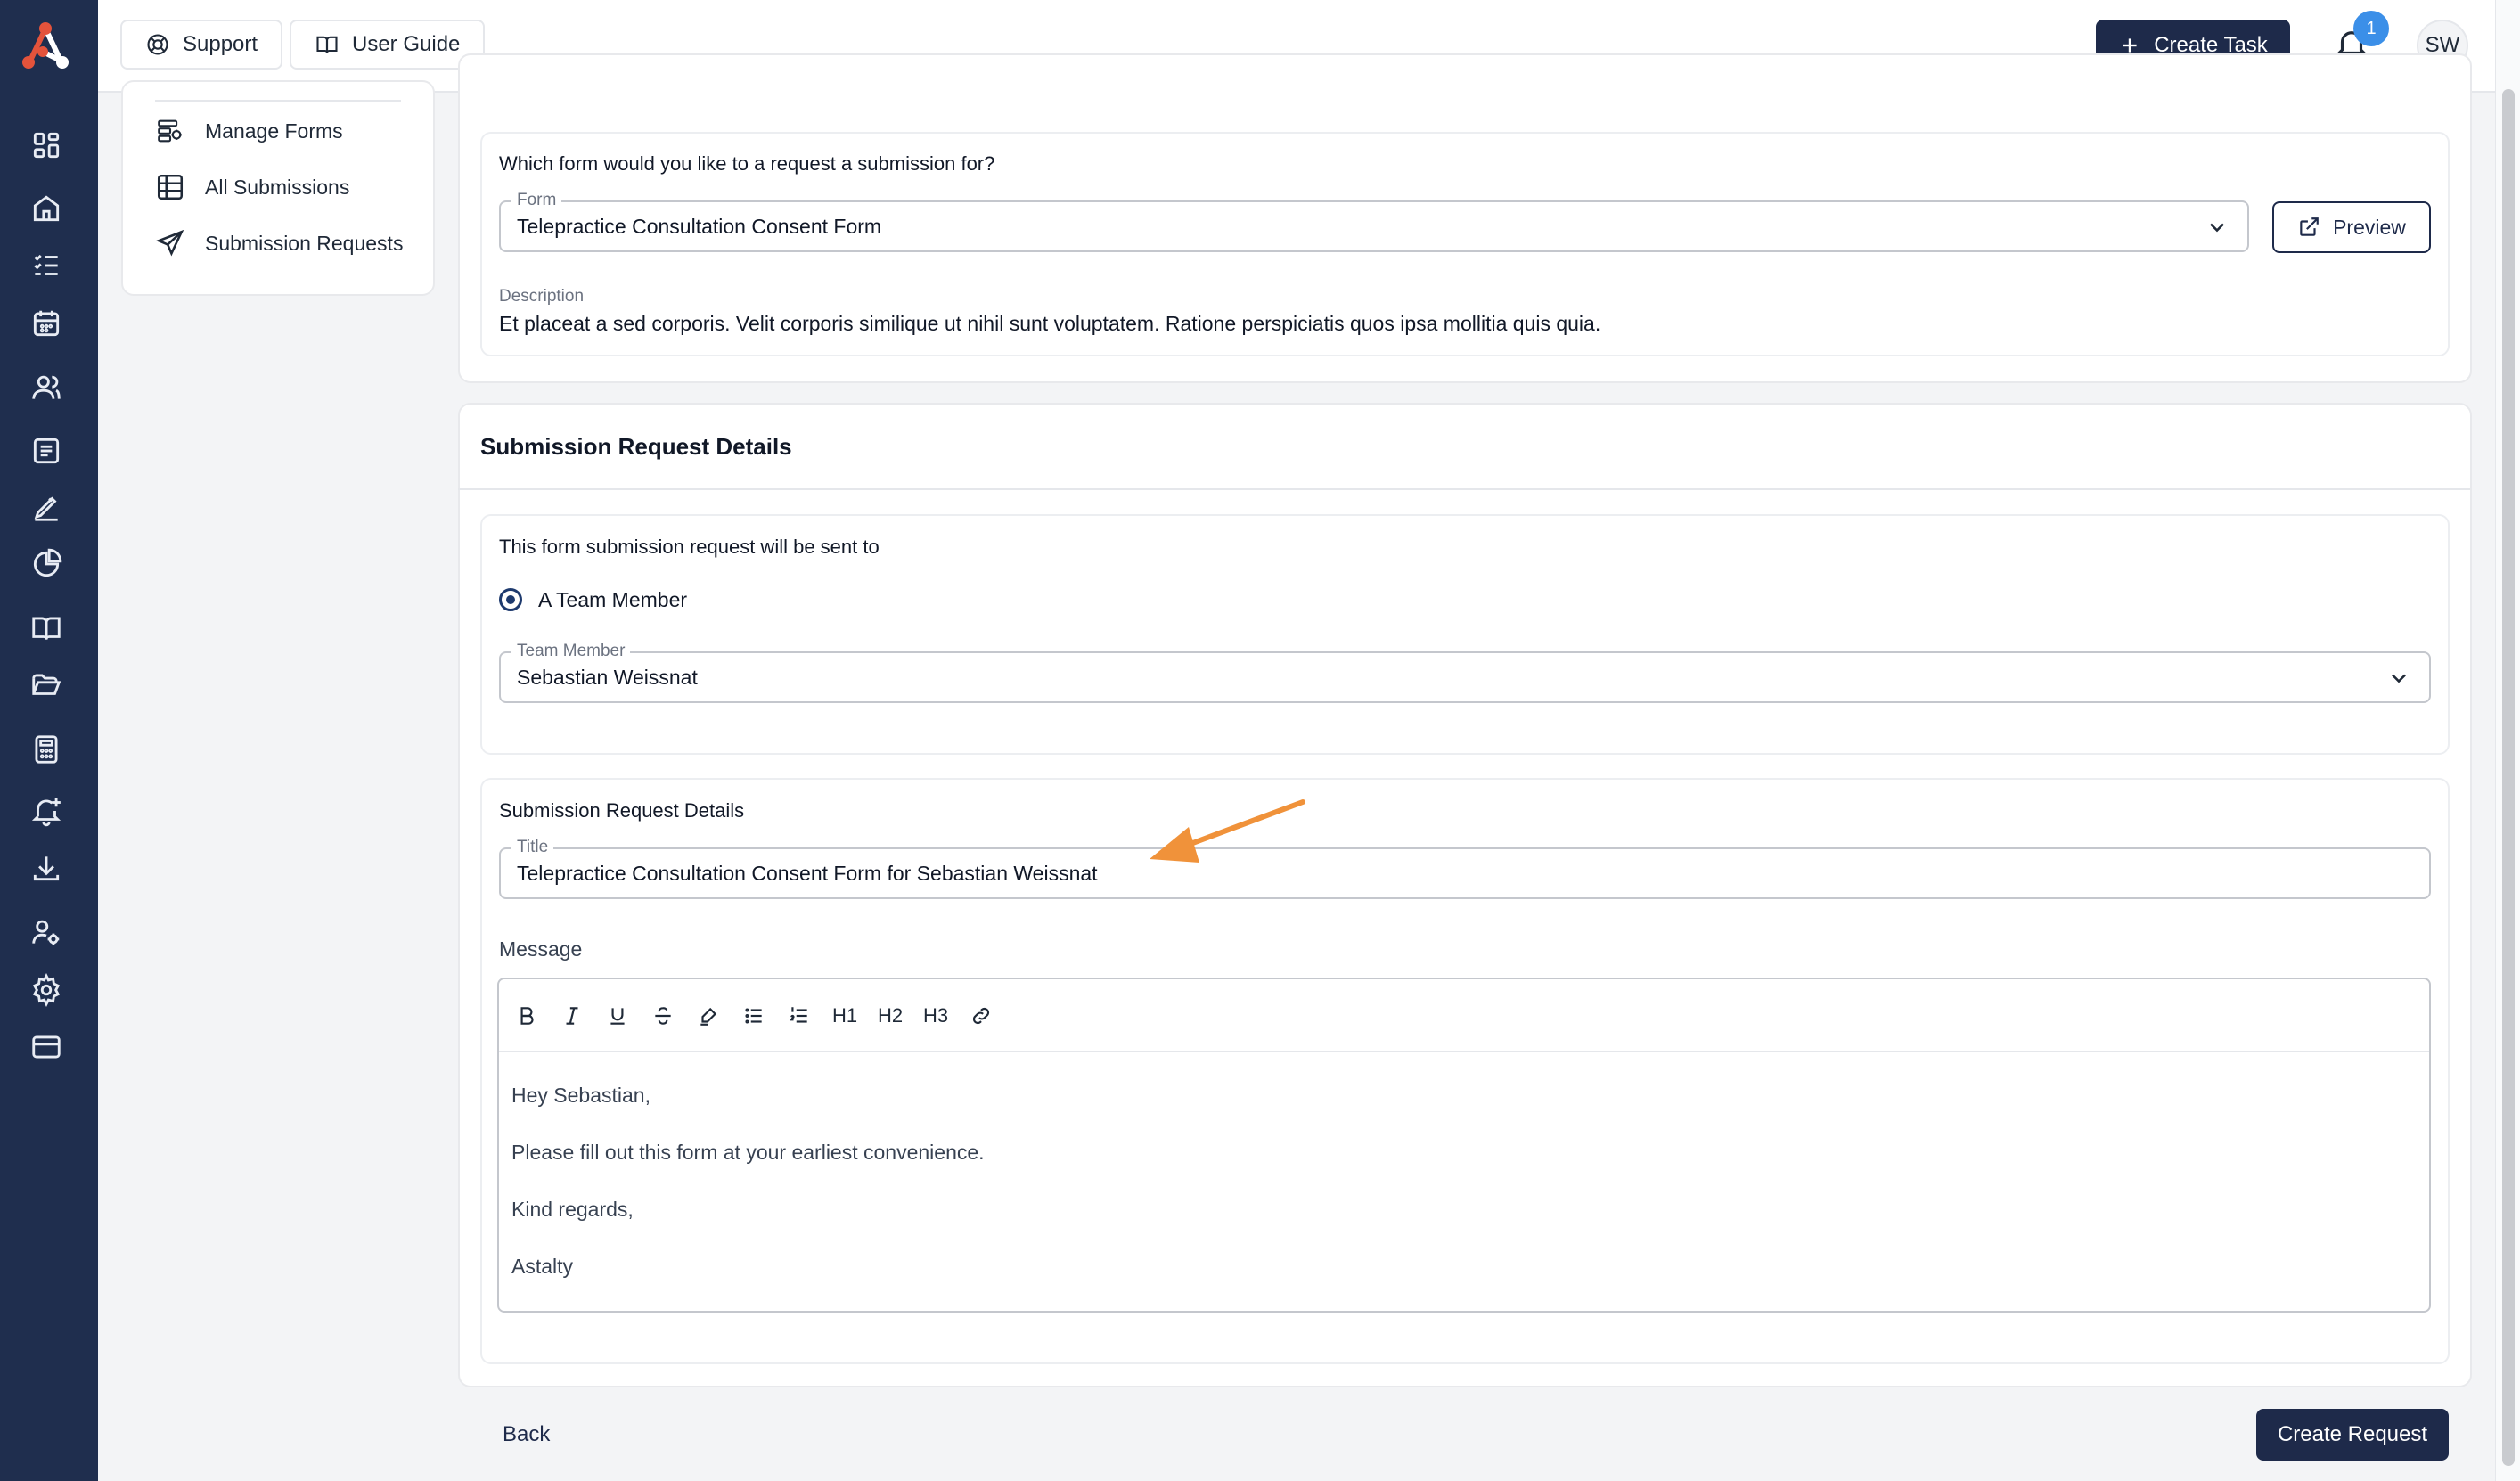 The width and height of the screenshot is (2520, 1481). What do you see at coordinates (1464, 489) in the screenshot?
I see `section-divider` at bounding box center [1464, 489].